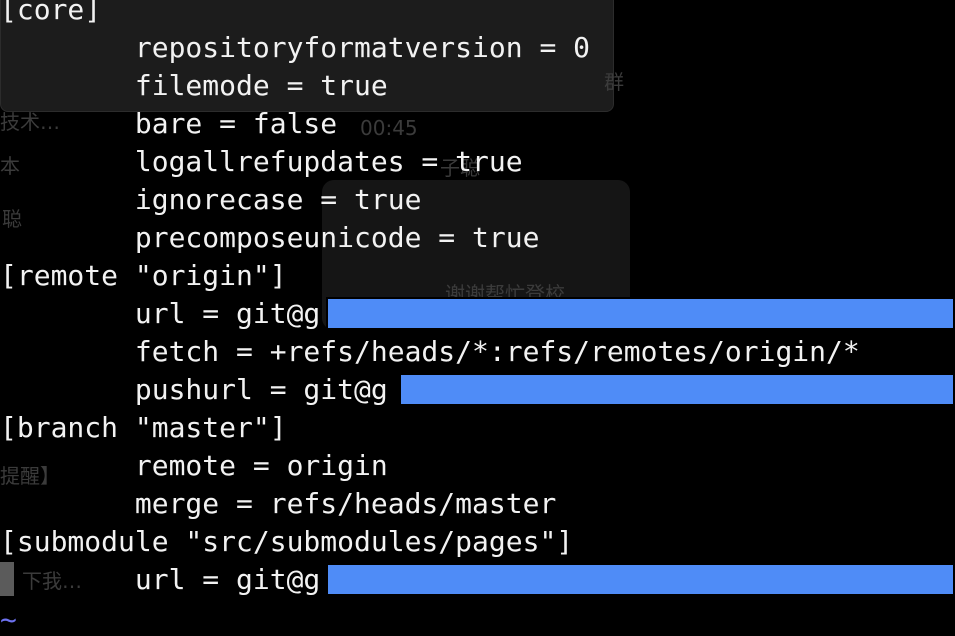  I want to click on config-section-remote: [remote "origin"], so click(143, 275).